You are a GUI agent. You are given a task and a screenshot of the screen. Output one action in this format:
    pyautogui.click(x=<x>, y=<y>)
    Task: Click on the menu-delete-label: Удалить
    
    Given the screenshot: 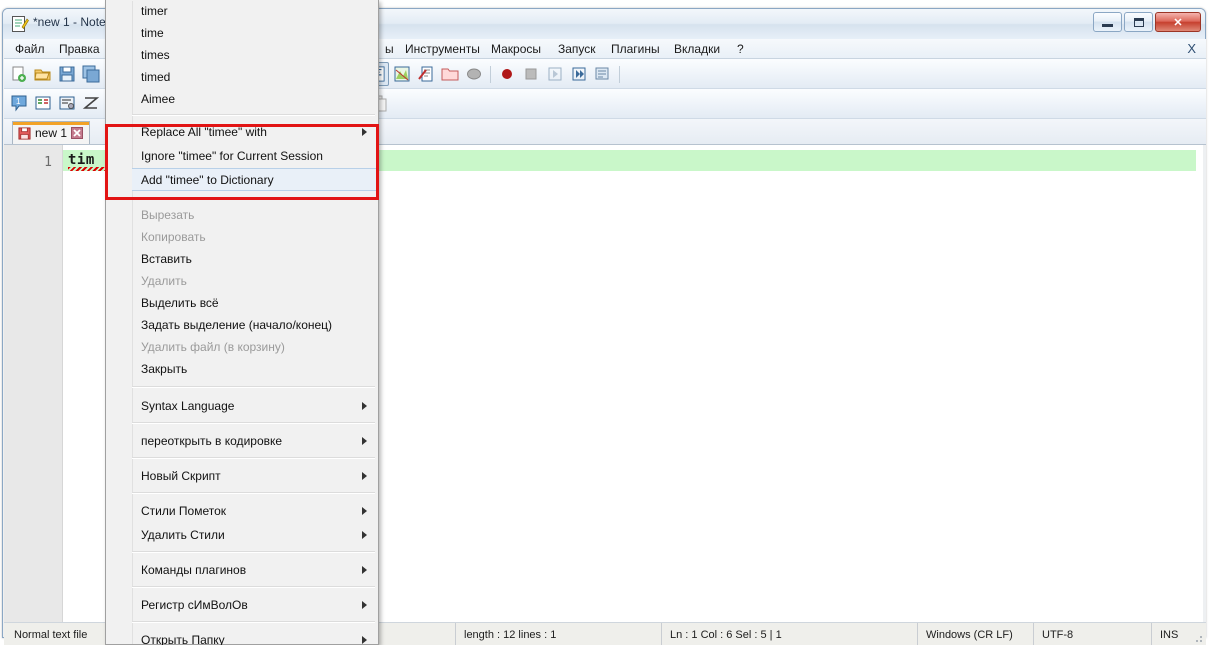 What is the action you would take?
    pyautogui.click(x=164, y=281)
    